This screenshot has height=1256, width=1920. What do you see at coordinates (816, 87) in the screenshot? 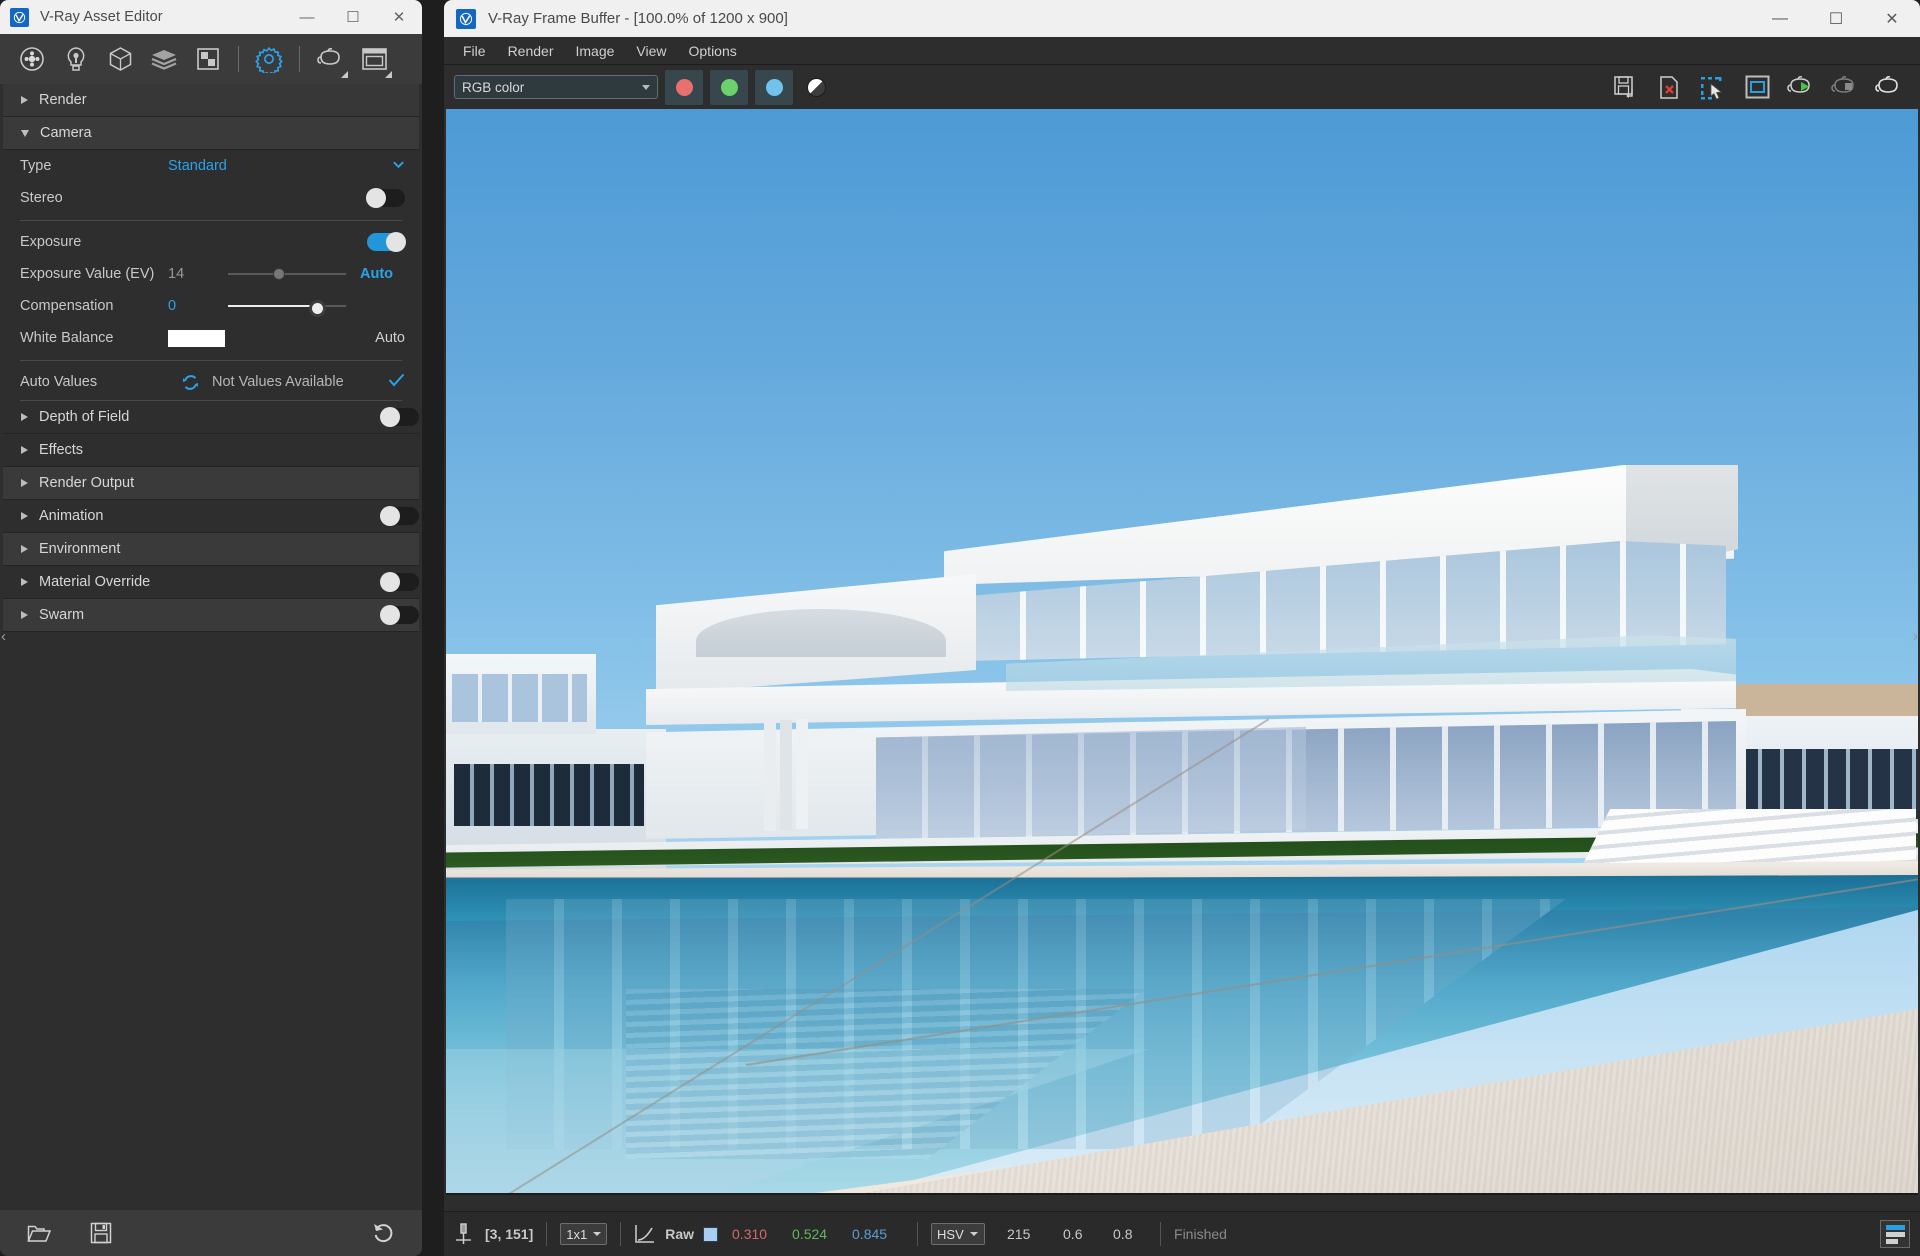
I see `alpha-channel-button` at bounding box center [816, 87].